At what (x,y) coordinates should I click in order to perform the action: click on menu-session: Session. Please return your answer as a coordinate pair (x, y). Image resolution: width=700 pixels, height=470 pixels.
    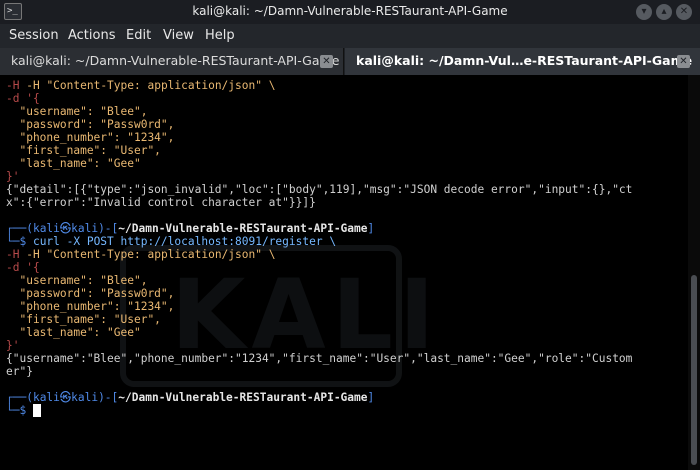
    Looking at the image, I should click on (34, 35).